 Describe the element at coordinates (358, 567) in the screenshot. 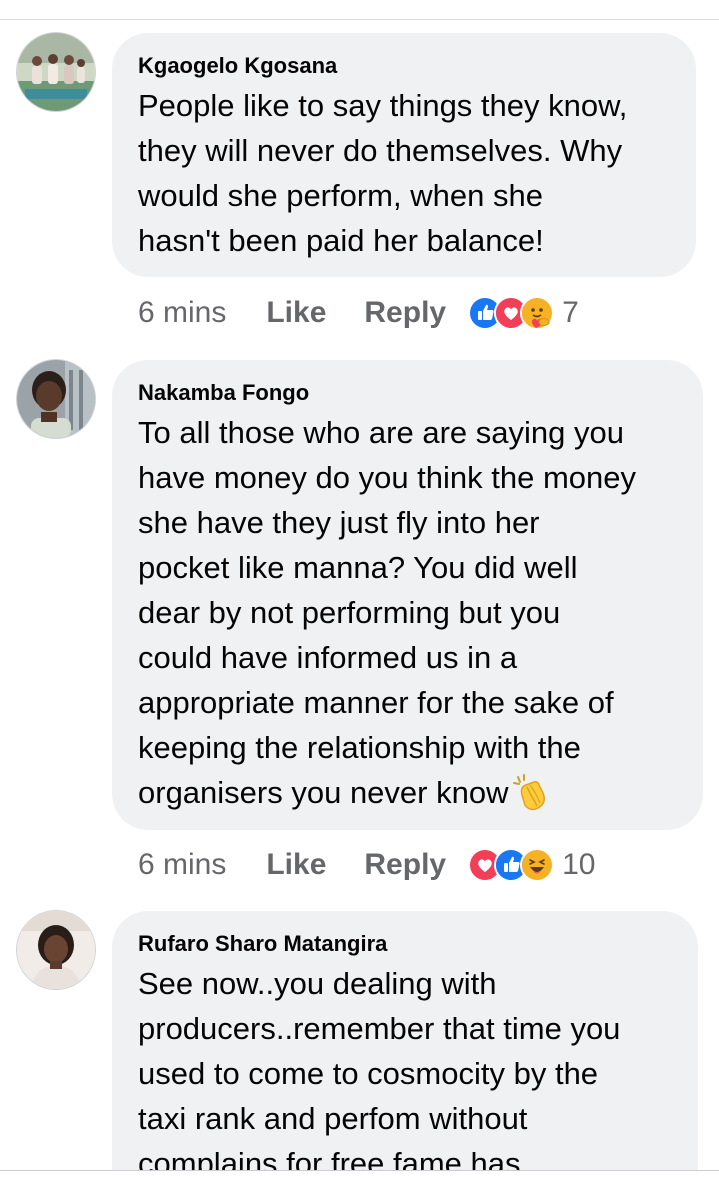

I see `comment-text-line: pocket like manna? You did well` at that location.